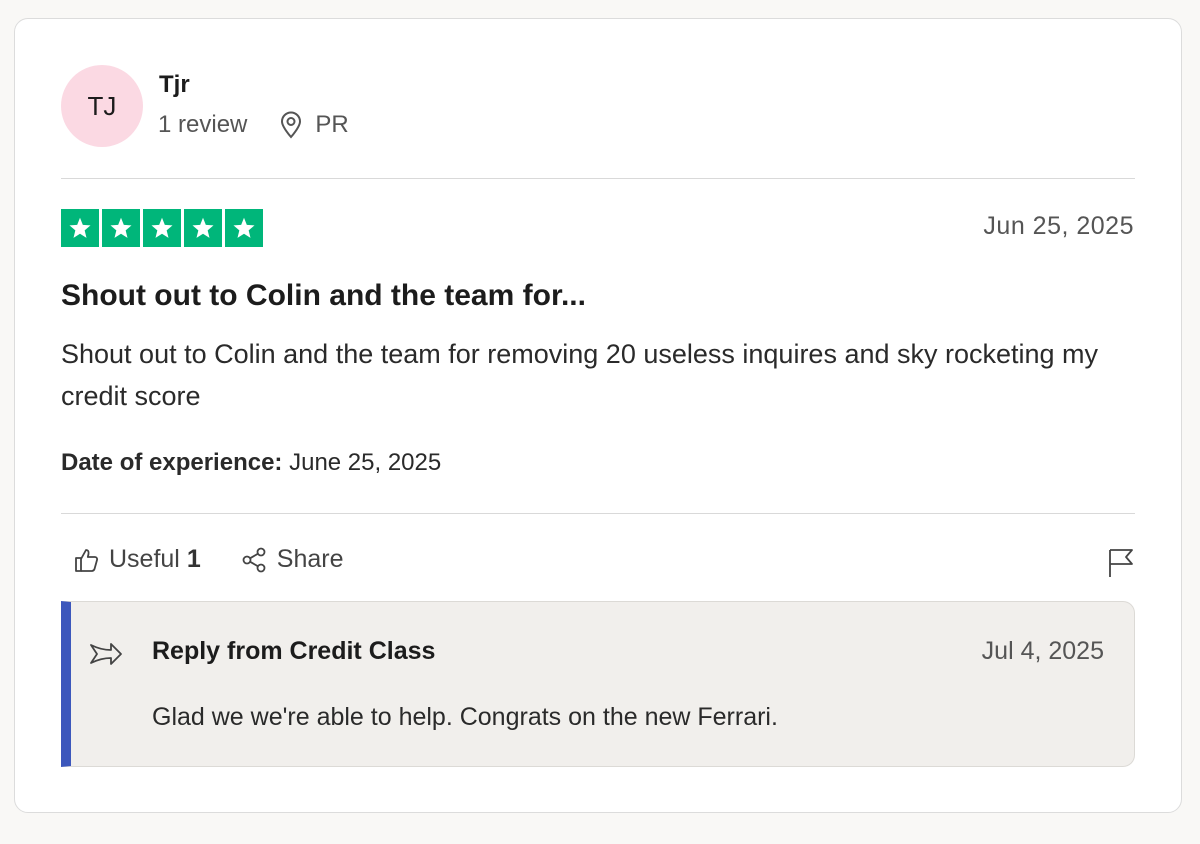 The image size is (1200, 844). I want to click on report-button, so click(1121, 563).